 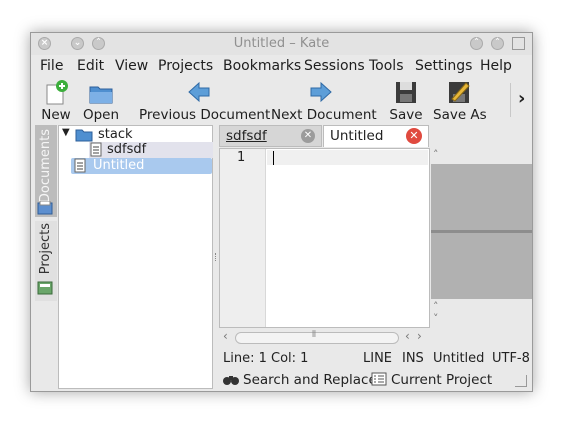 What do you see at coordinates (101, 92) in the screenshot?
I see `open-folder-icon` at bounding box center [101, 92].